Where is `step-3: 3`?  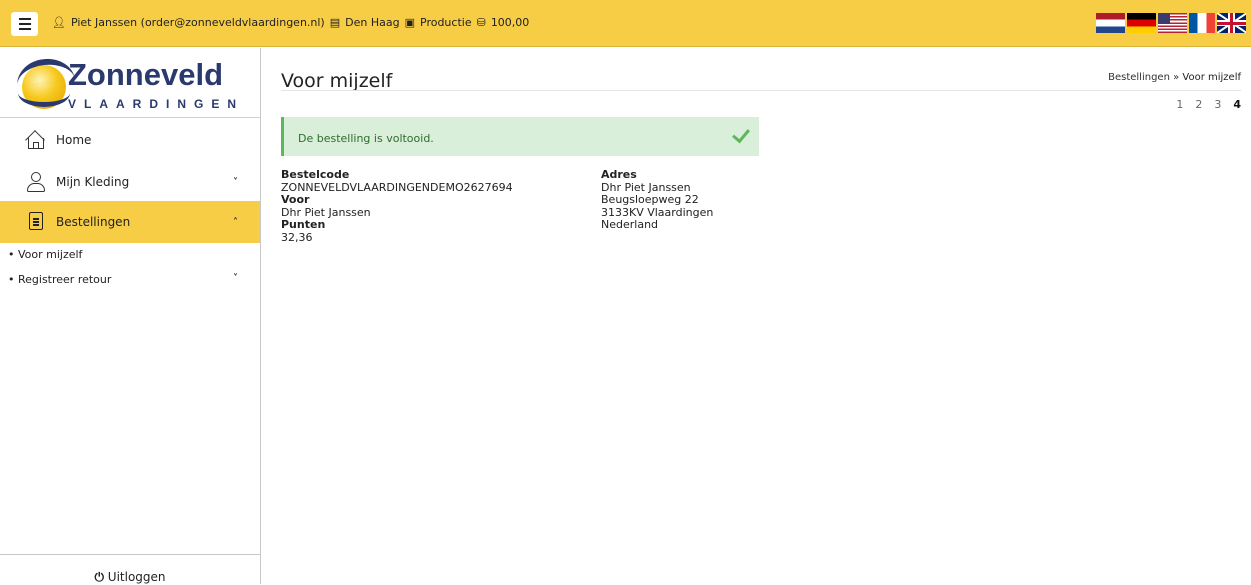
step-3: 3 is located at coordinates (1218, 104).